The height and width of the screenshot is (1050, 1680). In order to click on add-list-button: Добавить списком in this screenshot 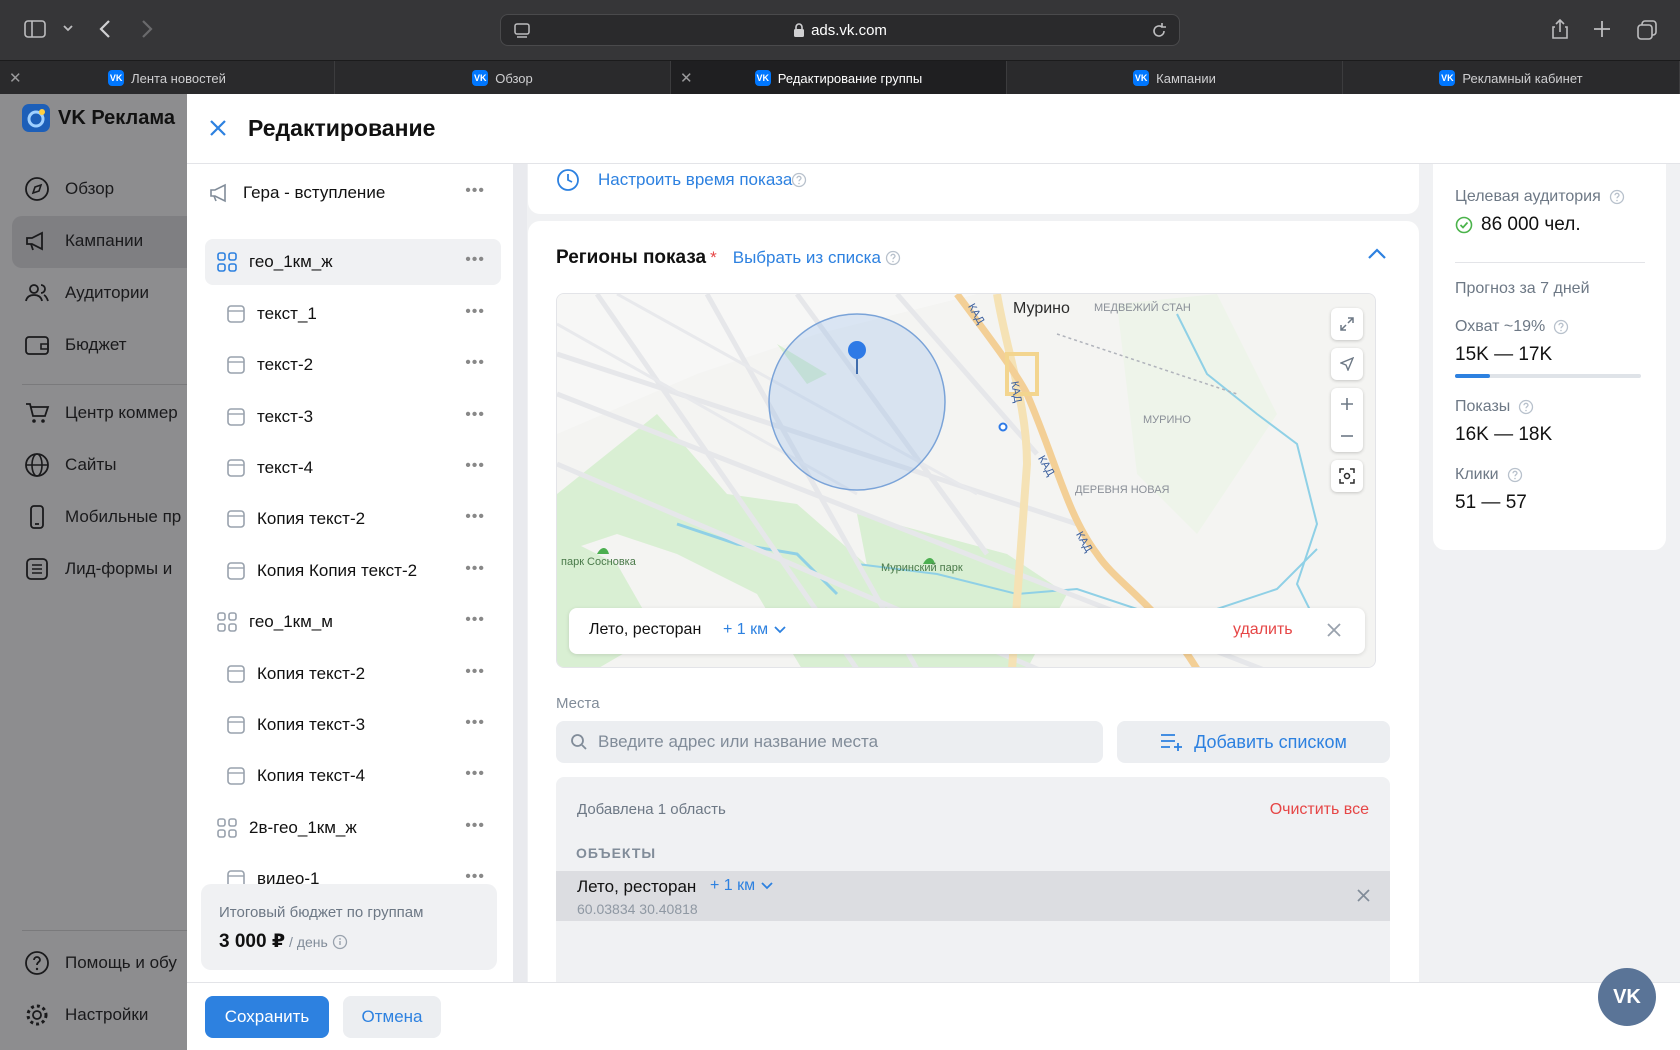, I will do `click(1253, 742)`.